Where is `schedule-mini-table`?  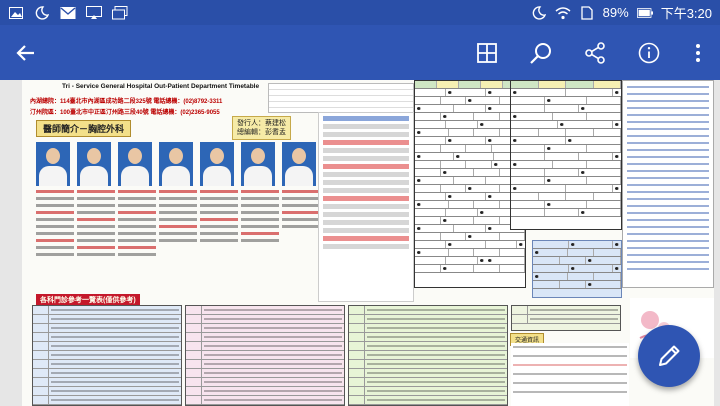 schedule-mini-table is located at coordinates (577, 269).